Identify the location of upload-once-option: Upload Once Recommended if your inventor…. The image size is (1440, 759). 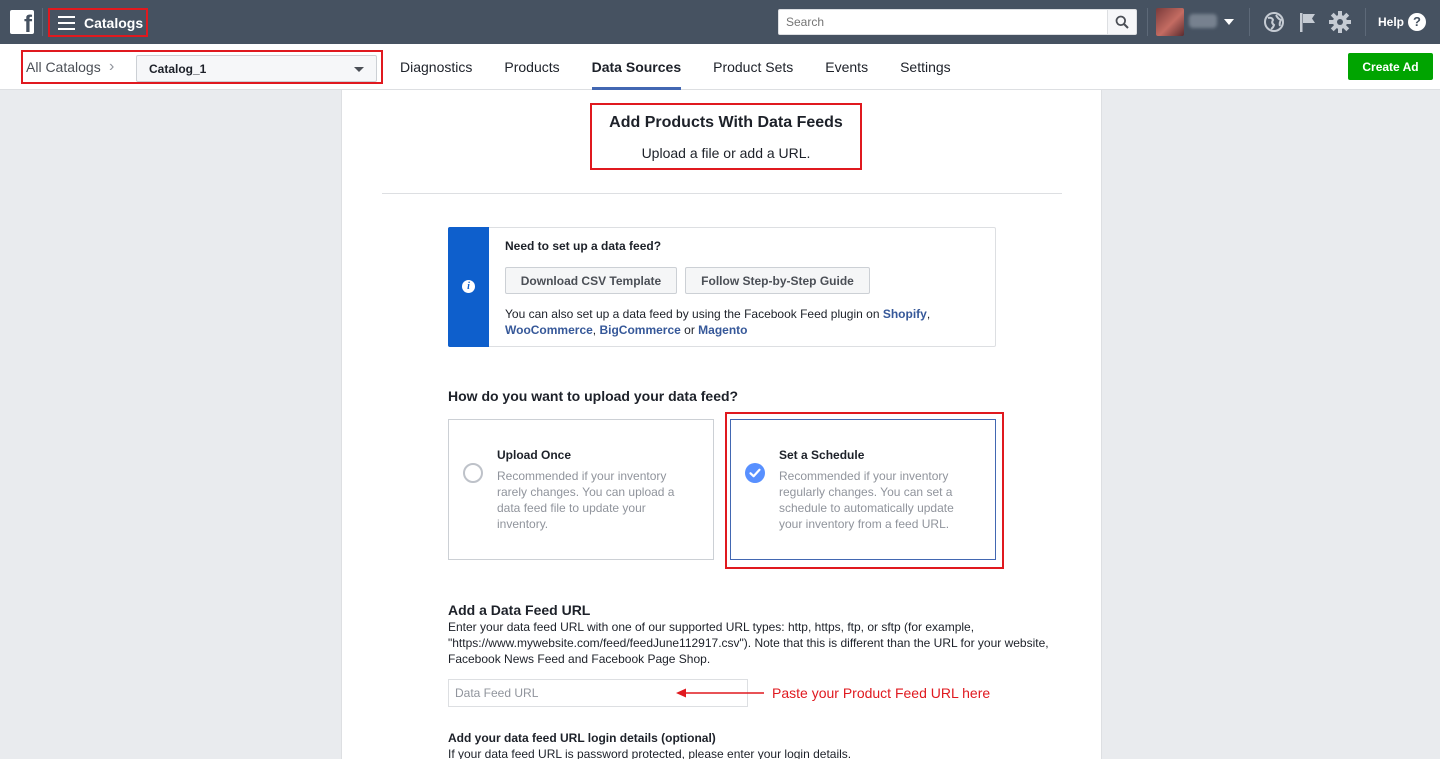
(581, 489).